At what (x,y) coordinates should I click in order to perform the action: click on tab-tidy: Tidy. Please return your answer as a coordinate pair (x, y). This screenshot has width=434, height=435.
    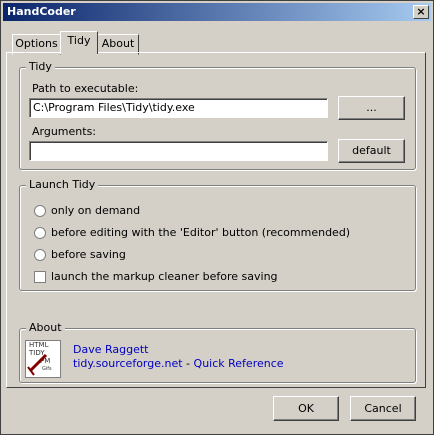
    Looking at the image, I should click on (79, 42).